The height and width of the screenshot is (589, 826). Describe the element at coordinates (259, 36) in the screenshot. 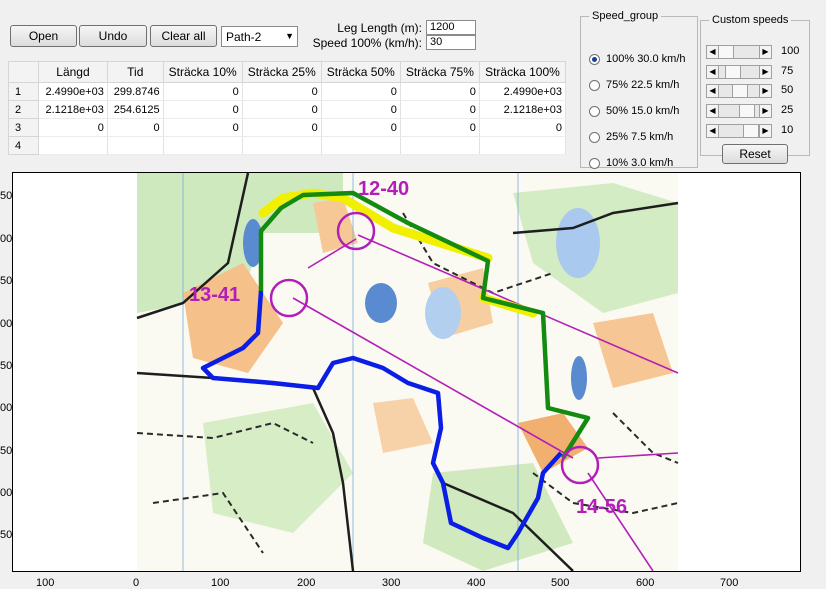

I see `path-select: Path-2 ▼` at that location.